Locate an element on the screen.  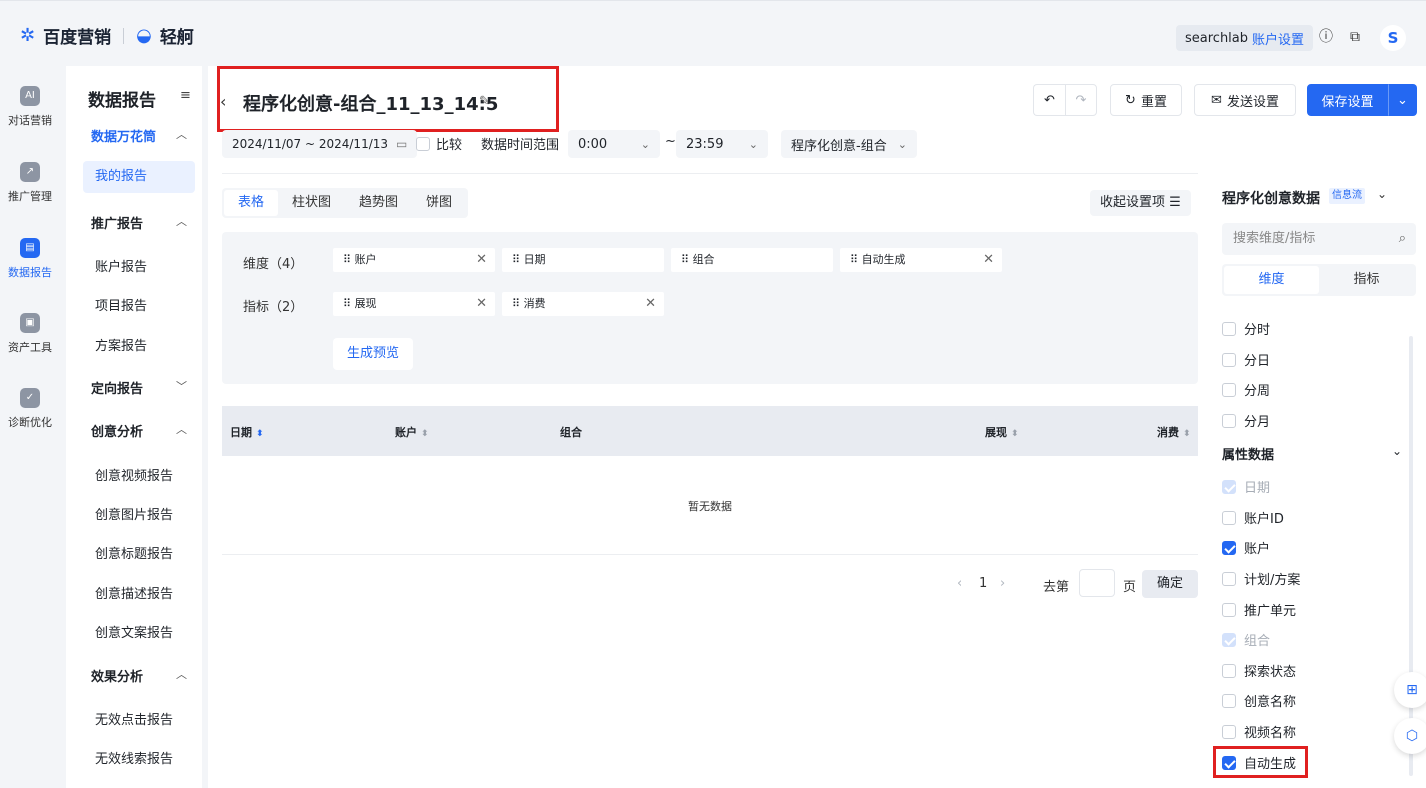
sidebar-group-kaleidoscope: 数据万花筒 ︿ is located at coordinates (139, 135).